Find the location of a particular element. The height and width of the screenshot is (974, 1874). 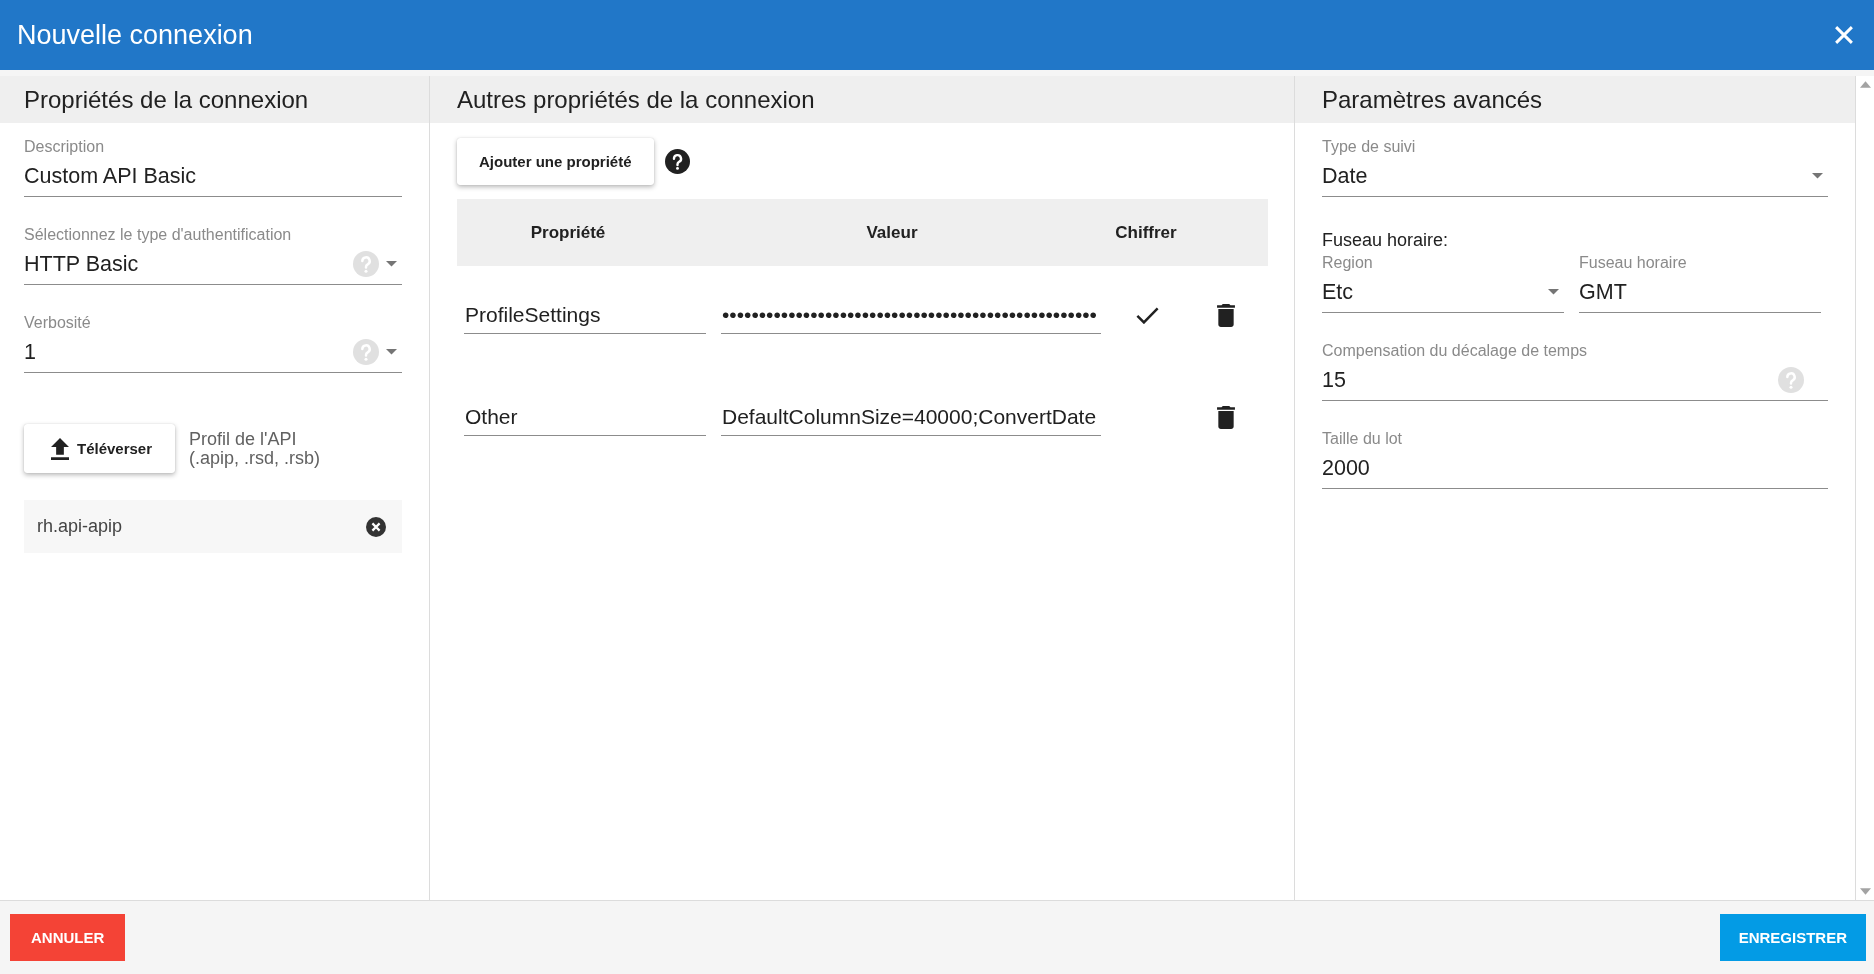

property-value-input: DefaultColumnSize=40000;ConvertDate is located at coordinates (911, 417).